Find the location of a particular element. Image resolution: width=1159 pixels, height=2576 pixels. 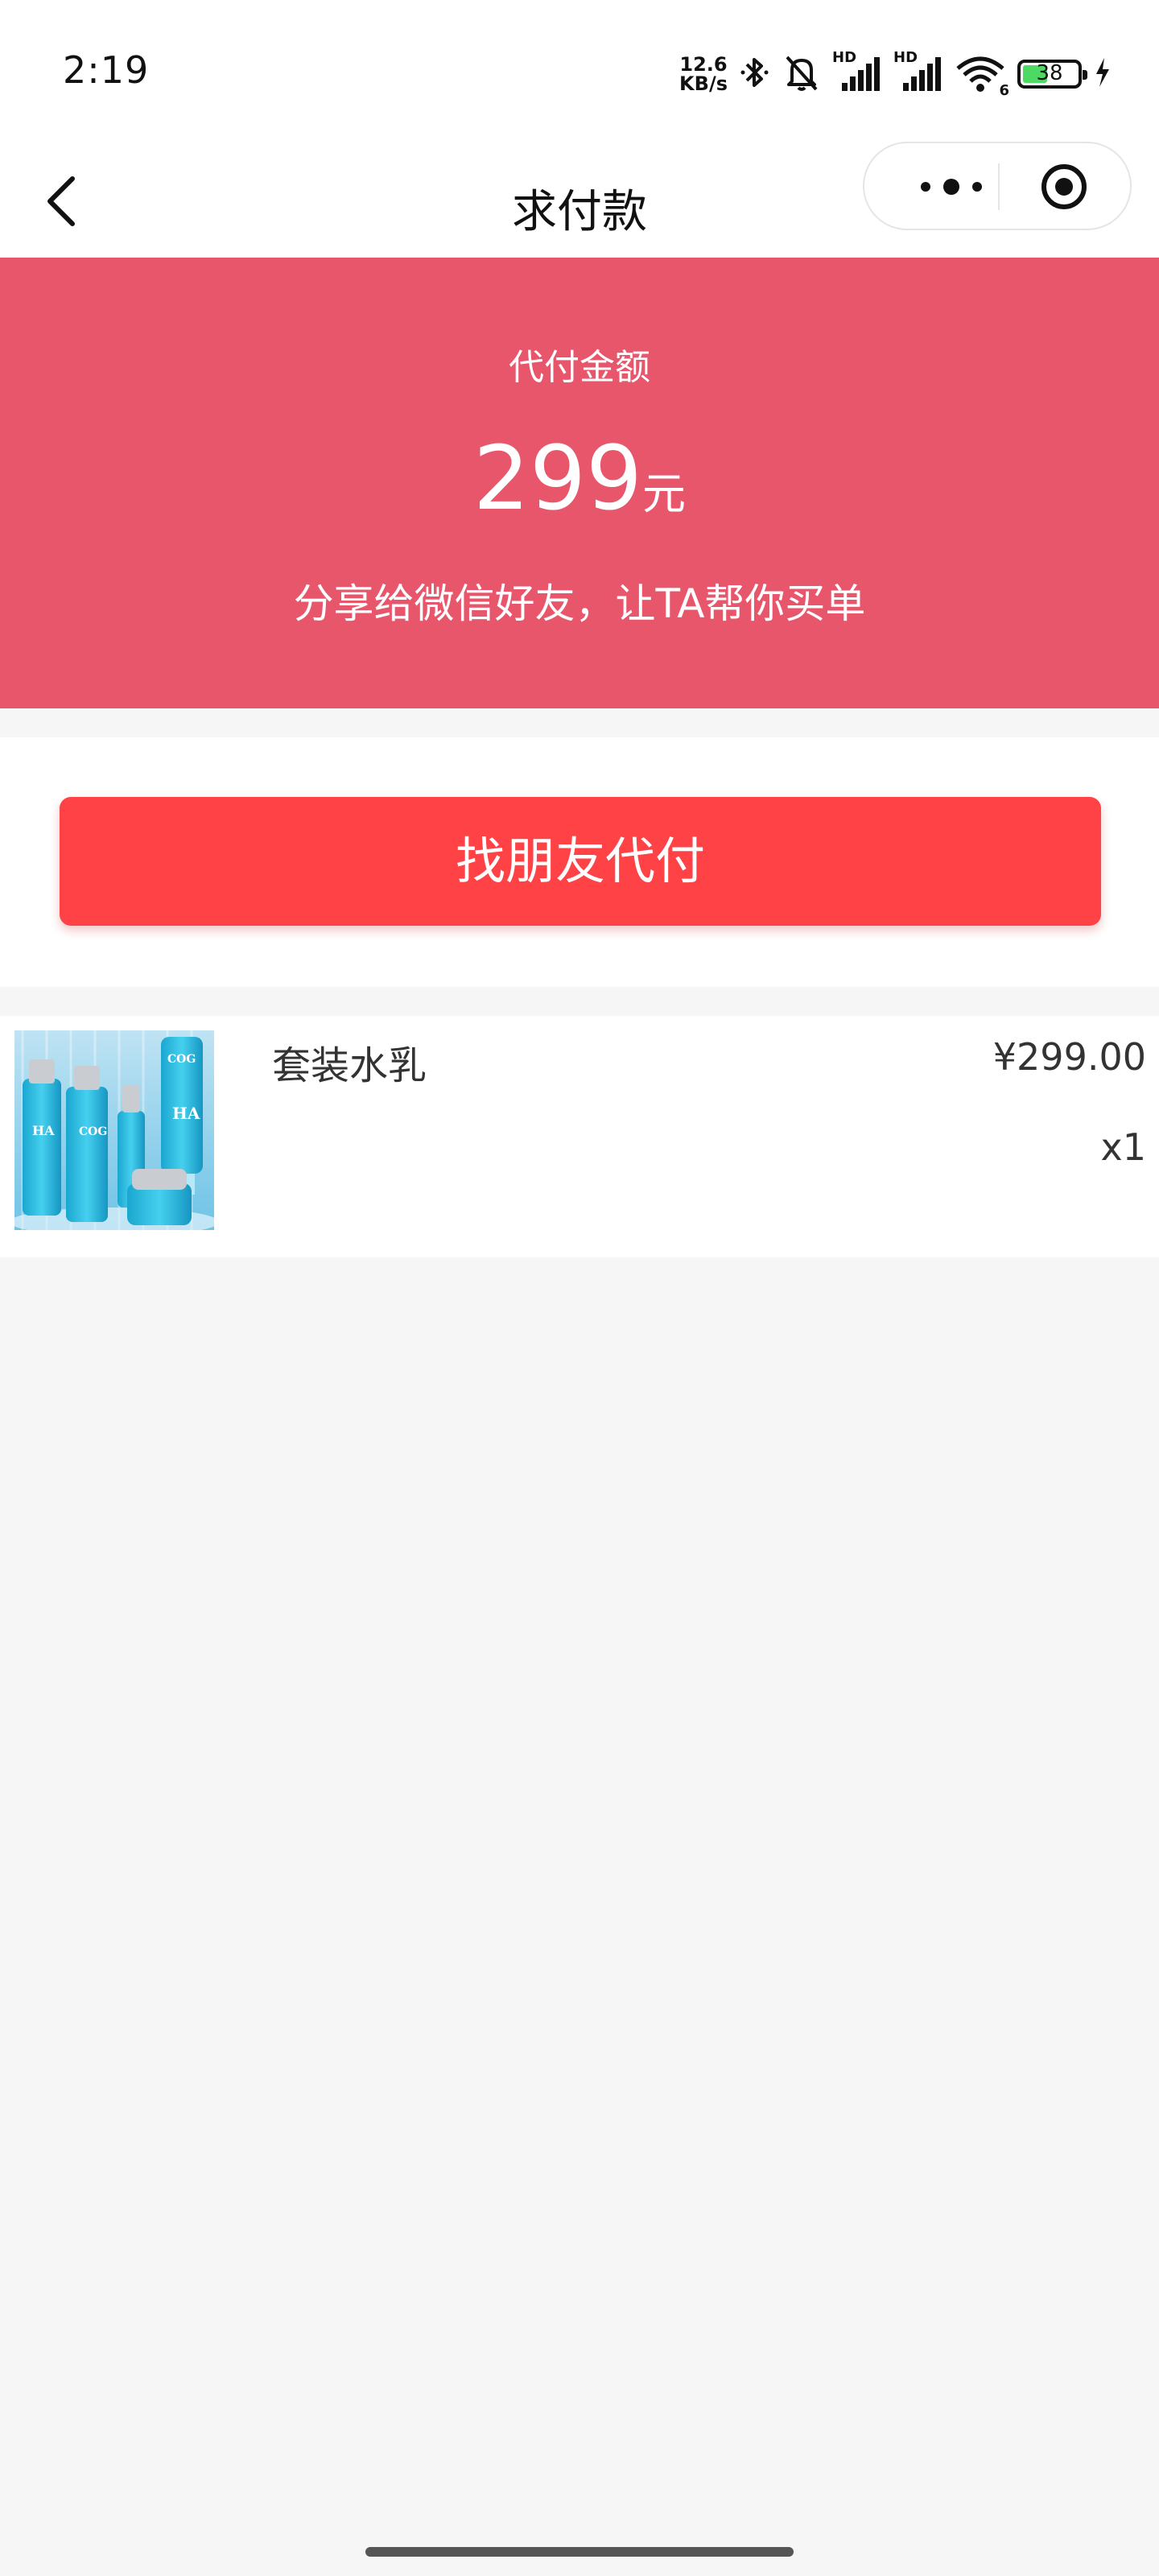

capsule-divider is located at coordinates (999, 186).